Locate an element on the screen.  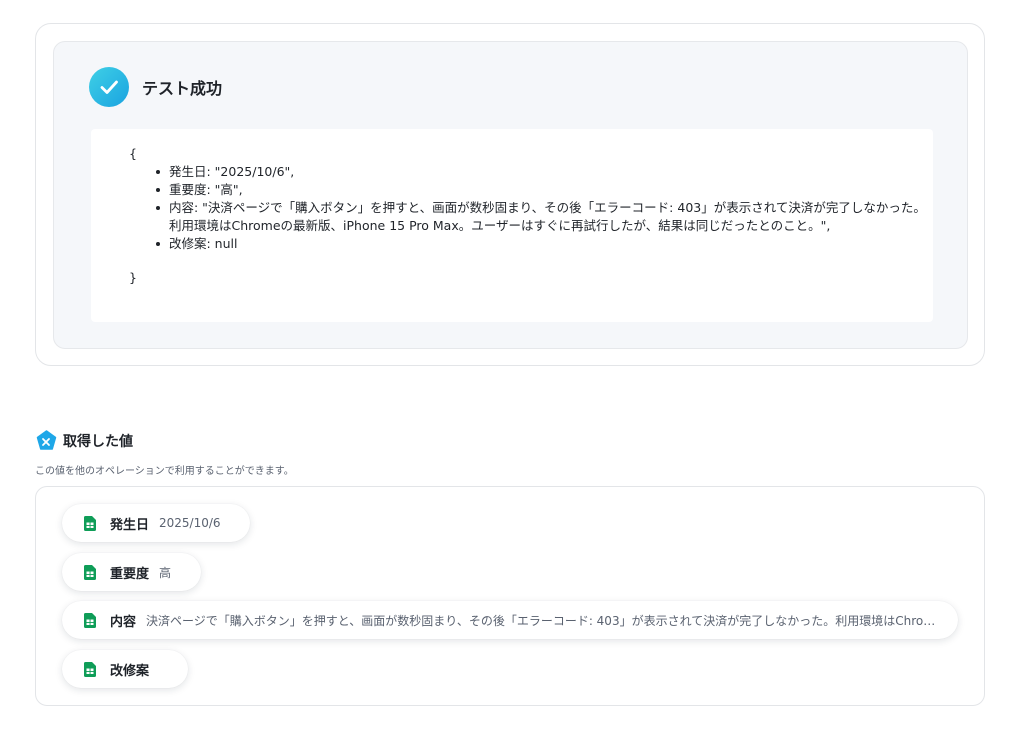
value-chip-label: 改修案 is located at coordinates (130, 671).